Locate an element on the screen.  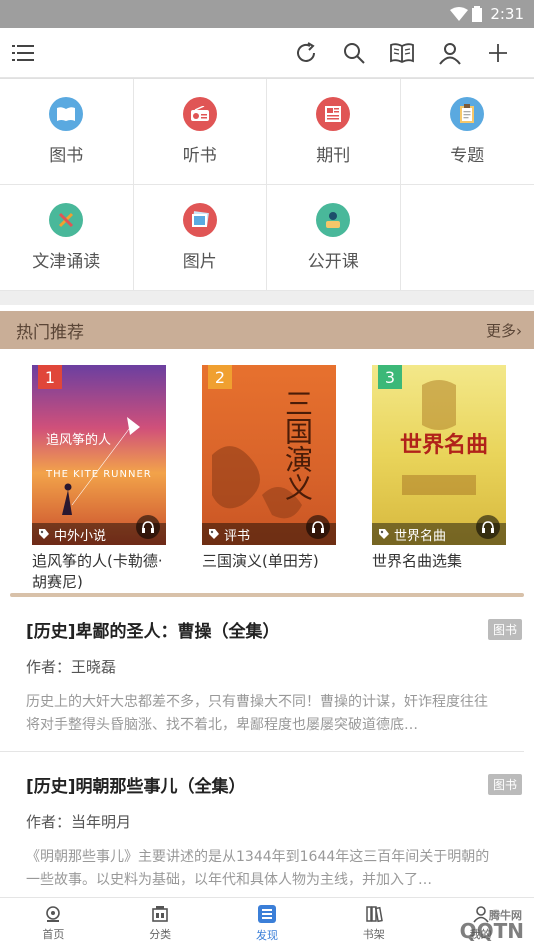
watermark-logo: 腾牛网 QQTN is located at coordinates (491, 926).